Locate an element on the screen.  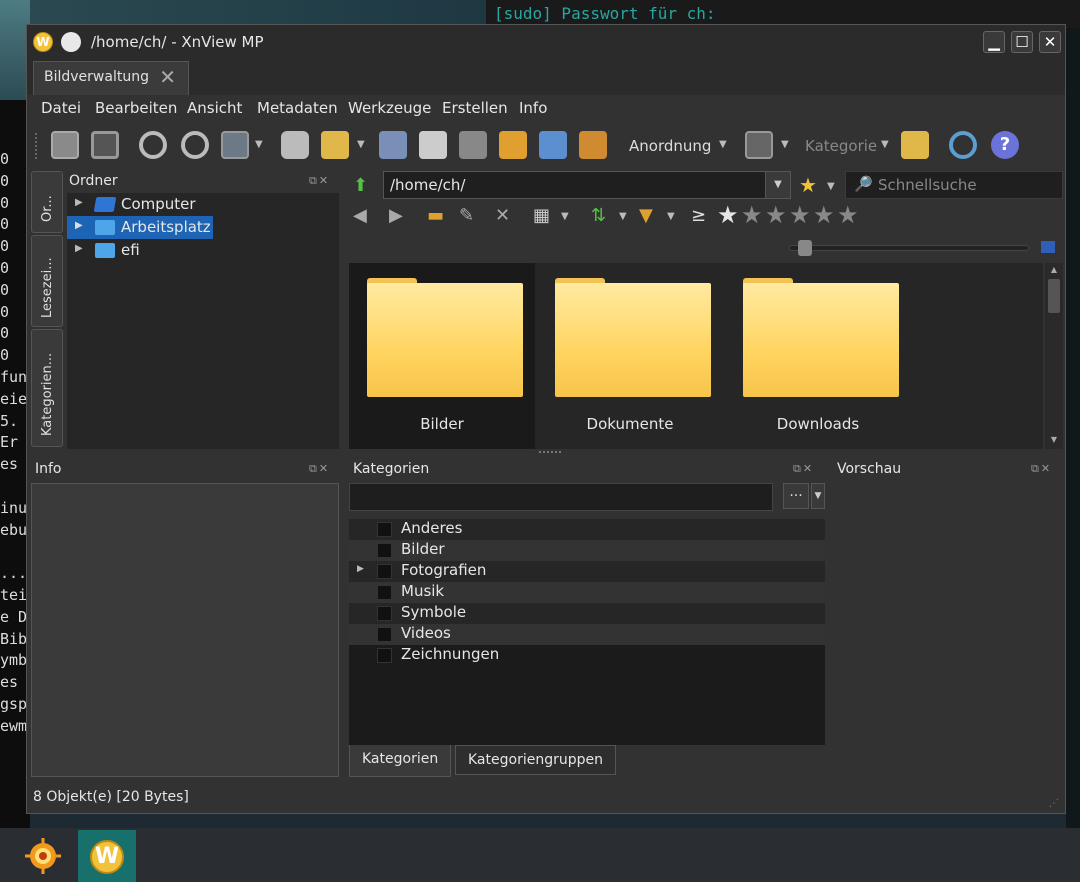
category-item-anderes: Anderes is located at coordinates (587, 529).